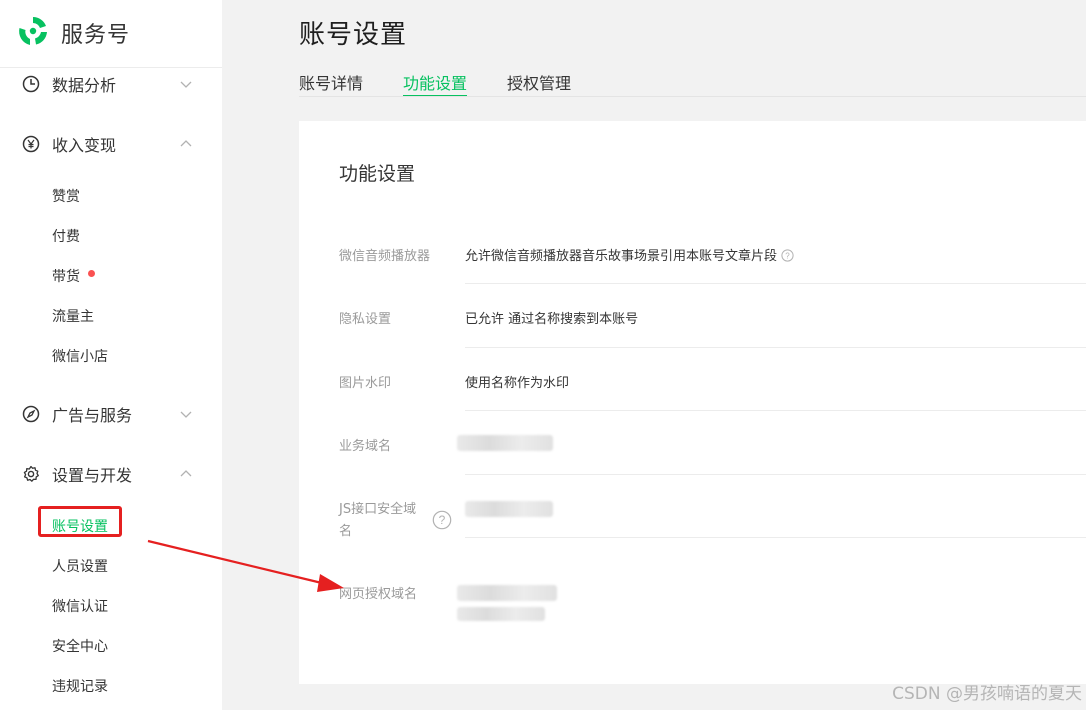 The image size is (1086, 710). I want to click on menu-group-monetization: 收入变现, so click(107, 144).